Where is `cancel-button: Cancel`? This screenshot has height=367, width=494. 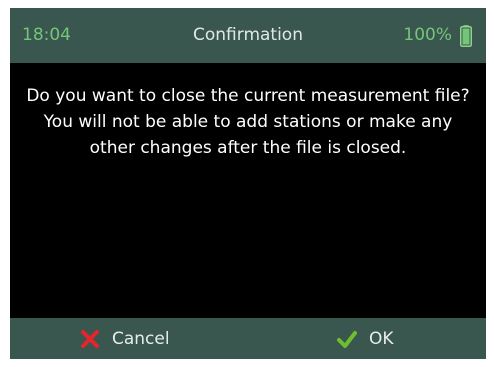
cancel-button: Cancel is located at coordinates (125, 338).